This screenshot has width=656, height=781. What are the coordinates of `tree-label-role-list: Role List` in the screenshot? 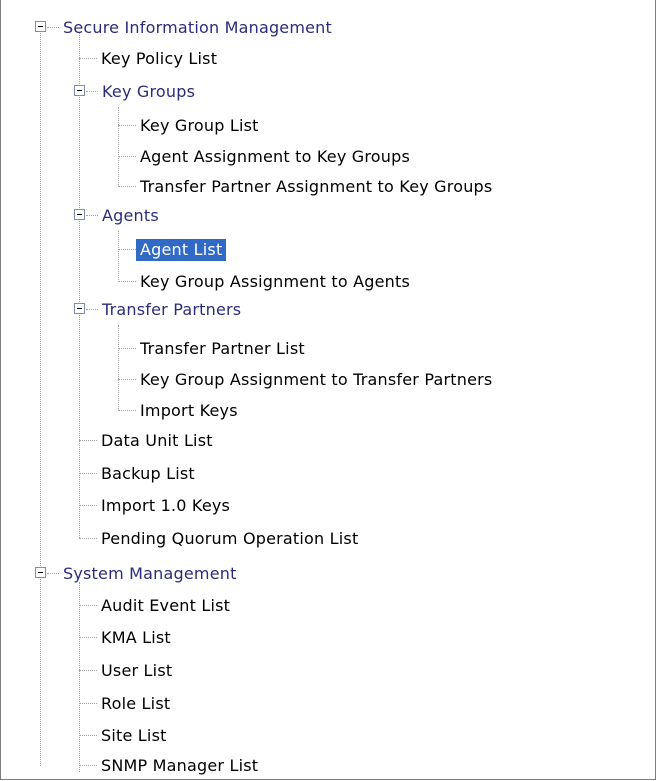 It's located at (135, 704).